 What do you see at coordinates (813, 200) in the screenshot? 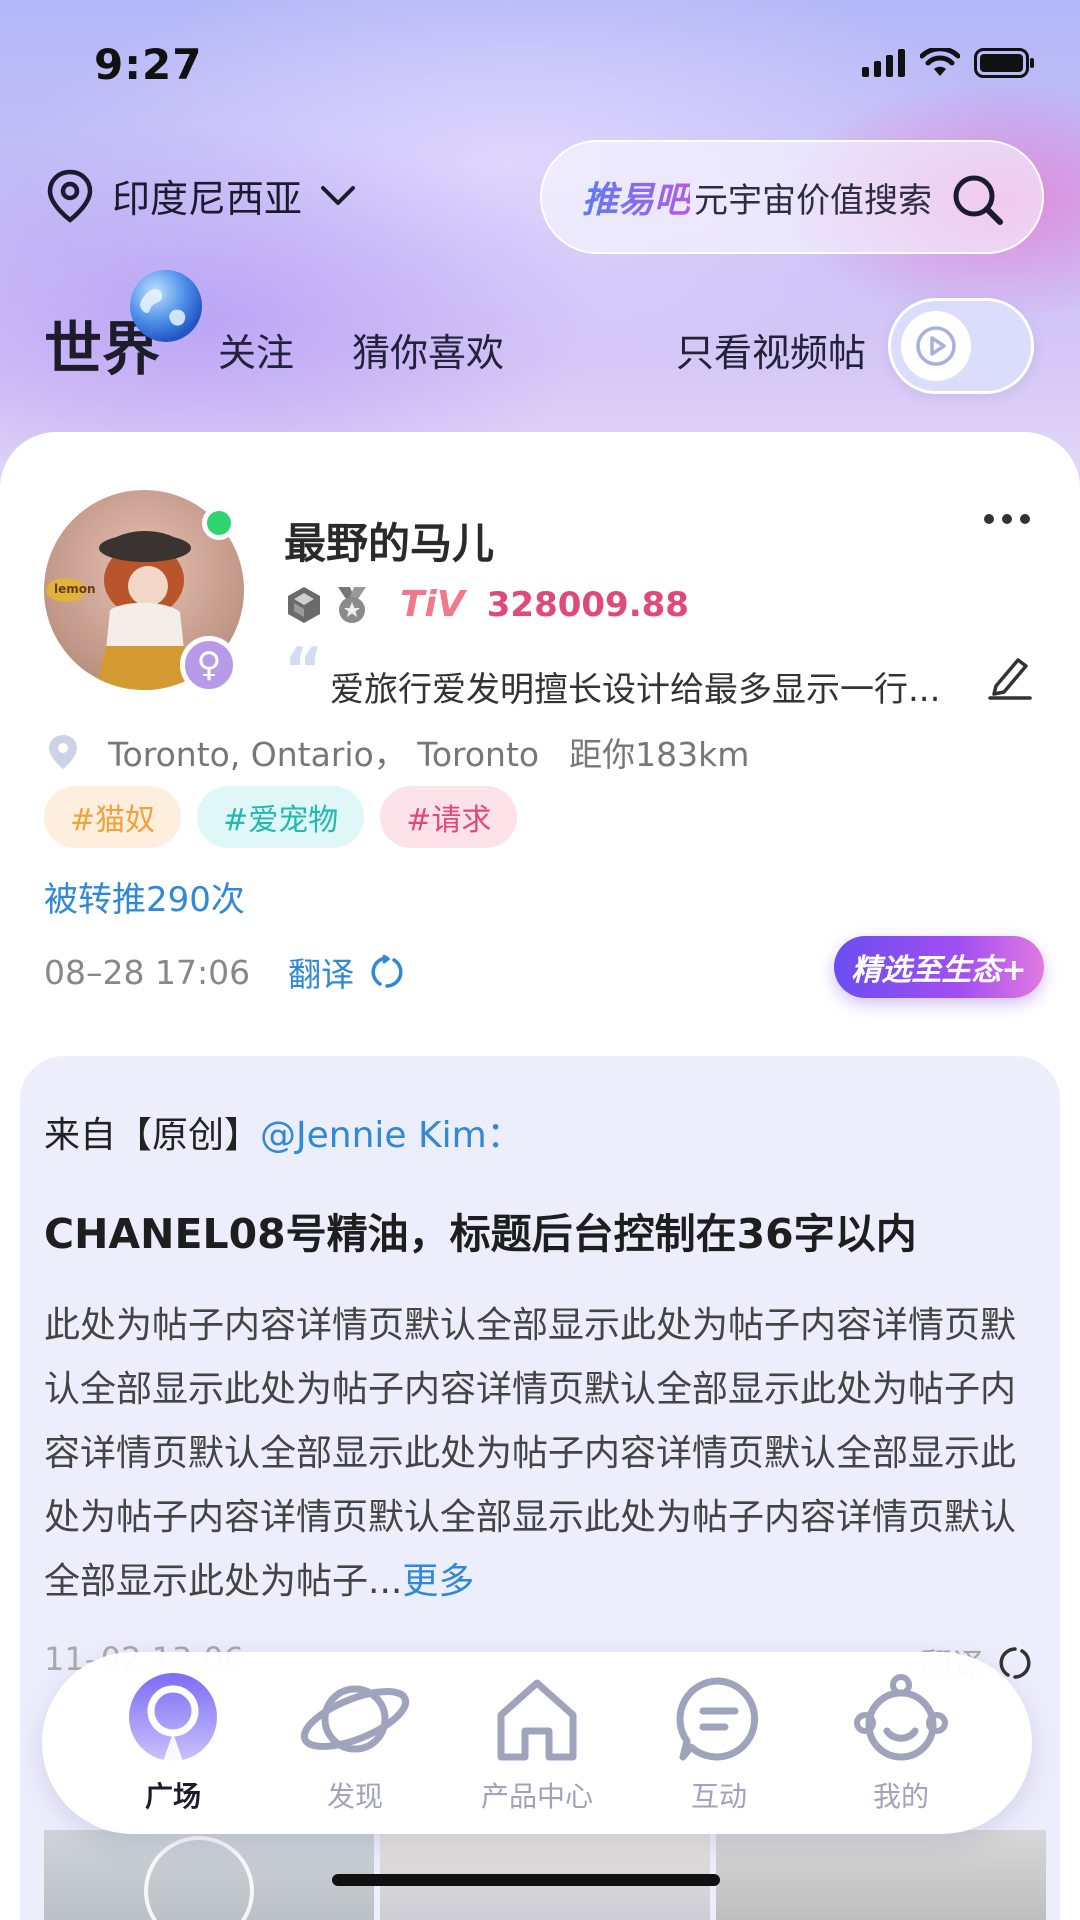
I see `search-placeholder: 元宇宙价值搜索` at bounding box center [813, 200].